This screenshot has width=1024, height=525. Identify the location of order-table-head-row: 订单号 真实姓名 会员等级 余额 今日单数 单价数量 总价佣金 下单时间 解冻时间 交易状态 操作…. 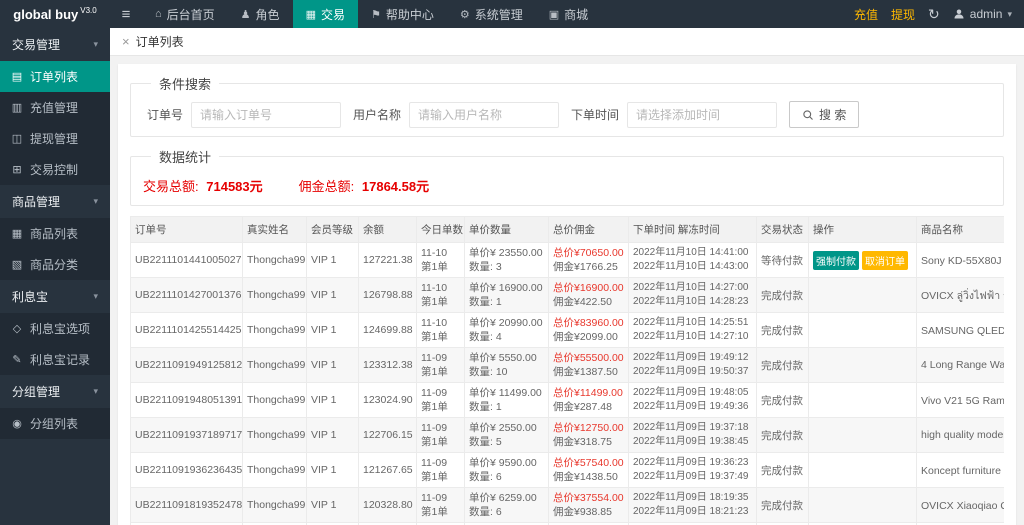
(567, 229).